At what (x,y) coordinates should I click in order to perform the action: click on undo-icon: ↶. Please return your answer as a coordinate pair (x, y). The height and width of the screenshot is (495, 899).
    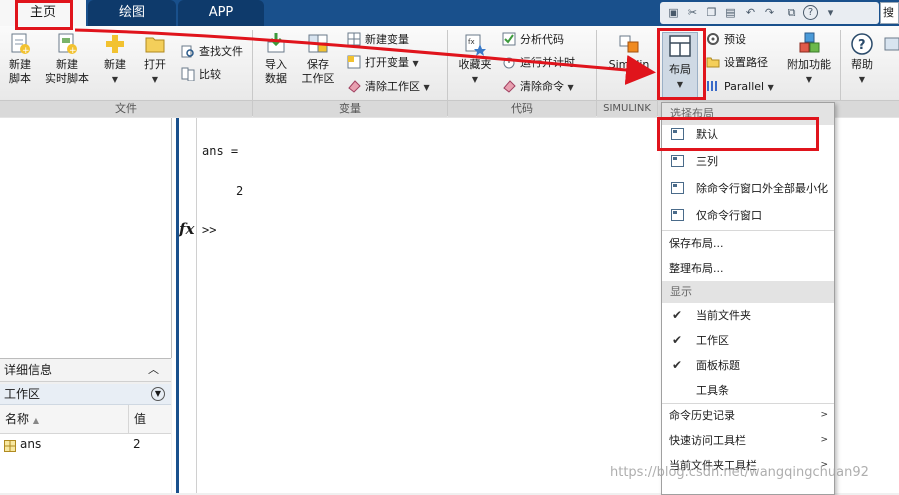
    Looking at the image, I should click on (750, 12).